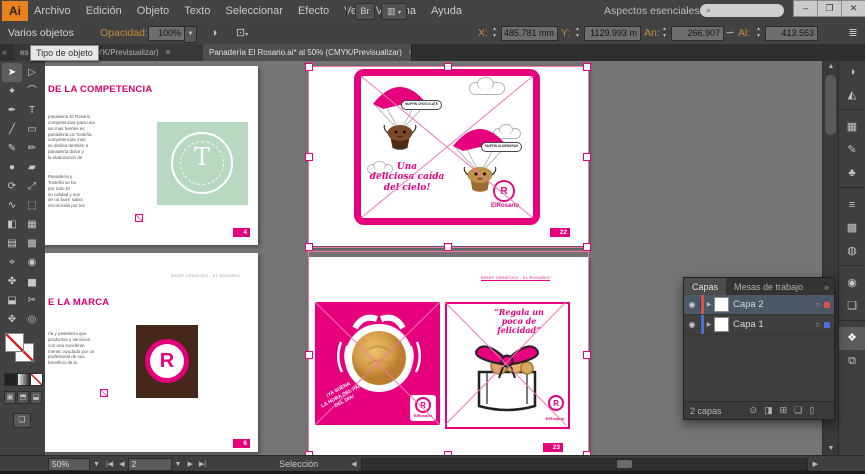  I want to click on tool-lasso: ⌒, so click(32, 91).